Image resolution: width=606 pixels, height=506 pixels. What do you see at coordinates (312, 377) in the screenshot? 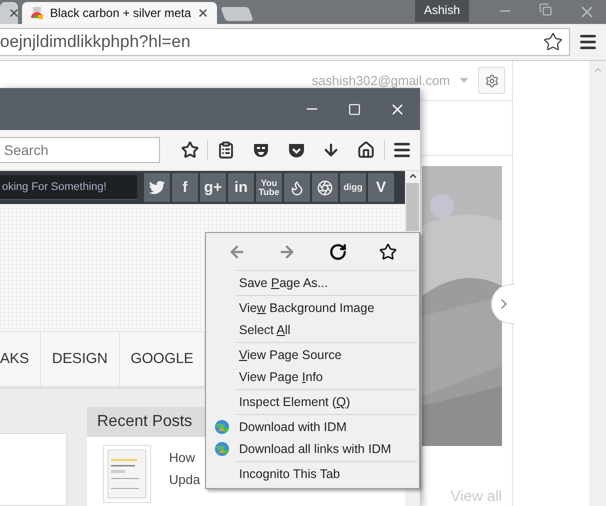
I see `menu-item: View Page Info` at bounding box center [312, 377].